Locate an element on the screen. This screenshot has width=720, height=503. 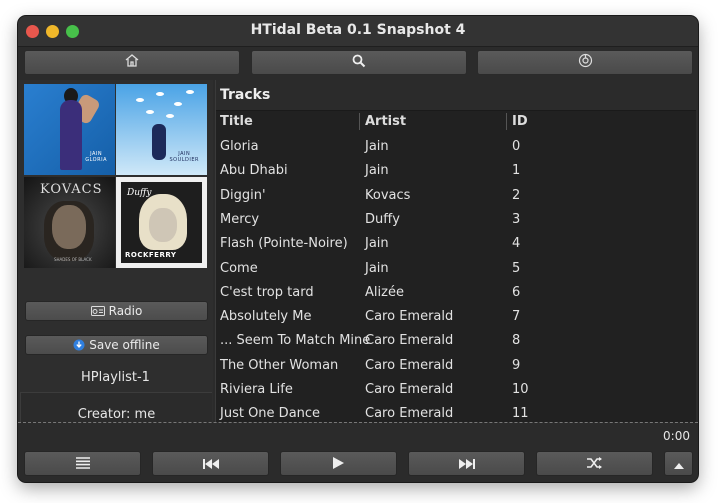
track-id: 3 is located at coordinates (516, 219).